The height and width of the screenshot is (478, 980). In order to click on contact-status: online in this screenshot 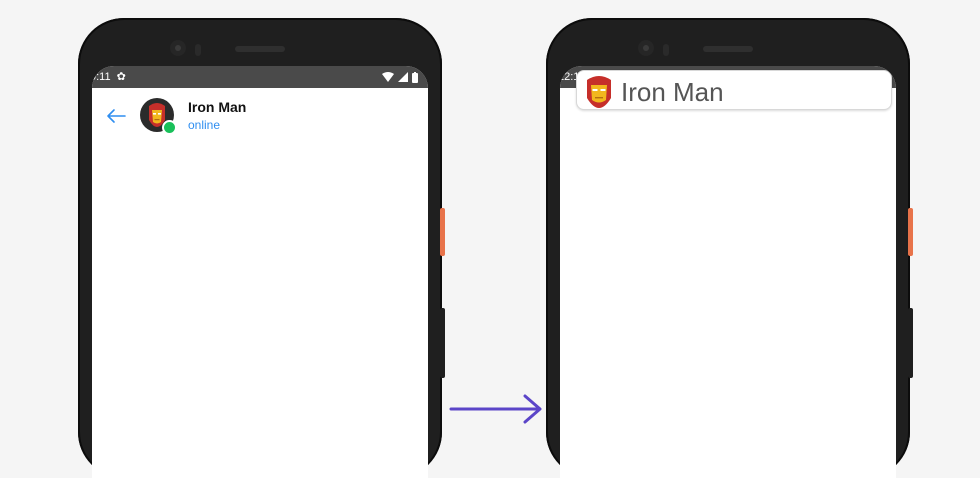, I will do `click(204, 125)`.